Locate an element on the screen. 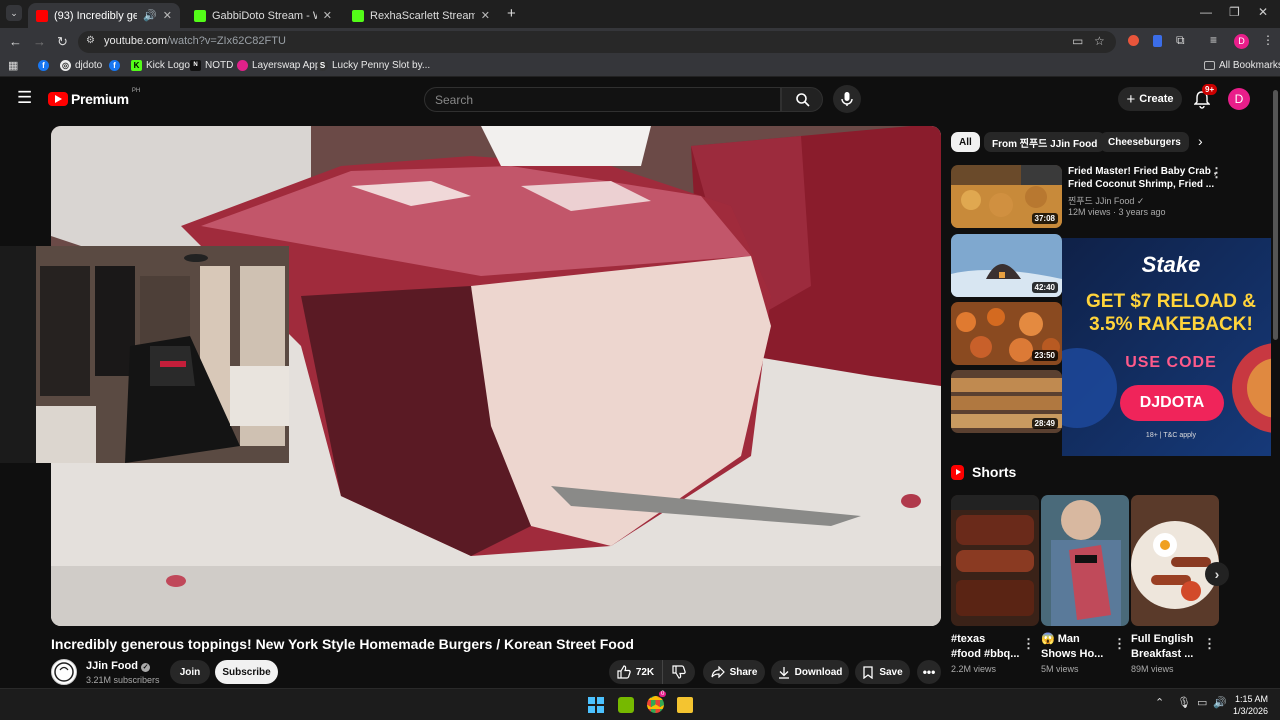 This screenshot has width=1280, height=720. dislike-button is located at coordinates (678, 672).